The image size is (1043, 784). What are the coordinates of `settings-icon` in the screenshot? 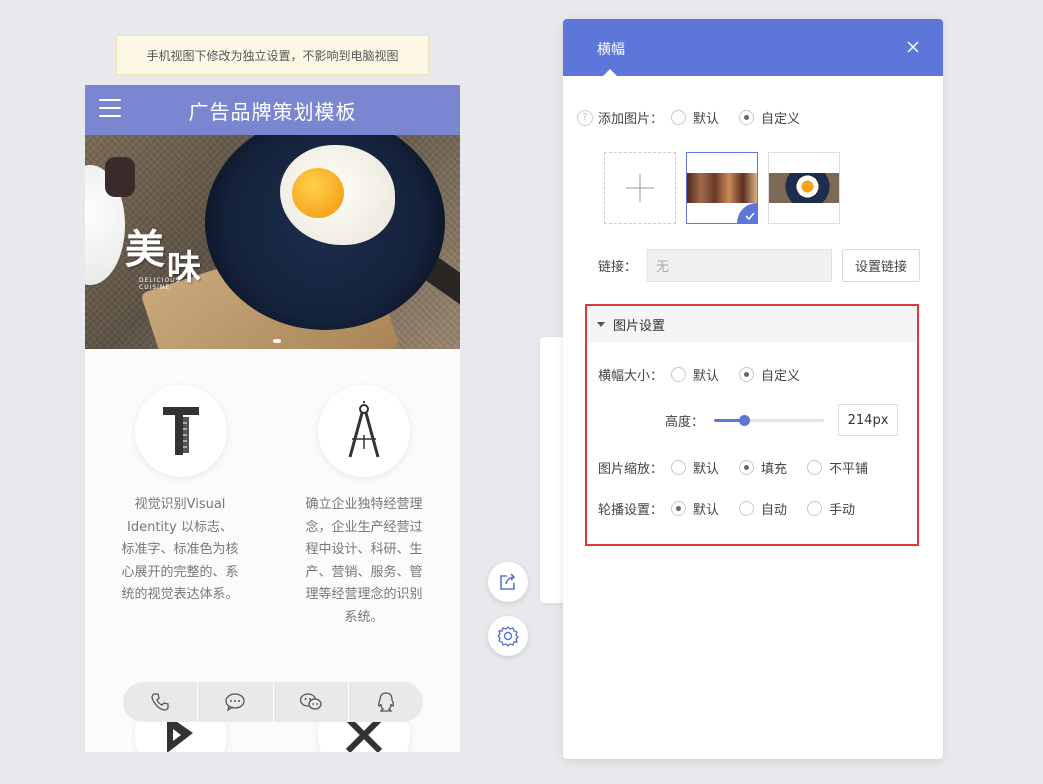 It's located at (508, 636).